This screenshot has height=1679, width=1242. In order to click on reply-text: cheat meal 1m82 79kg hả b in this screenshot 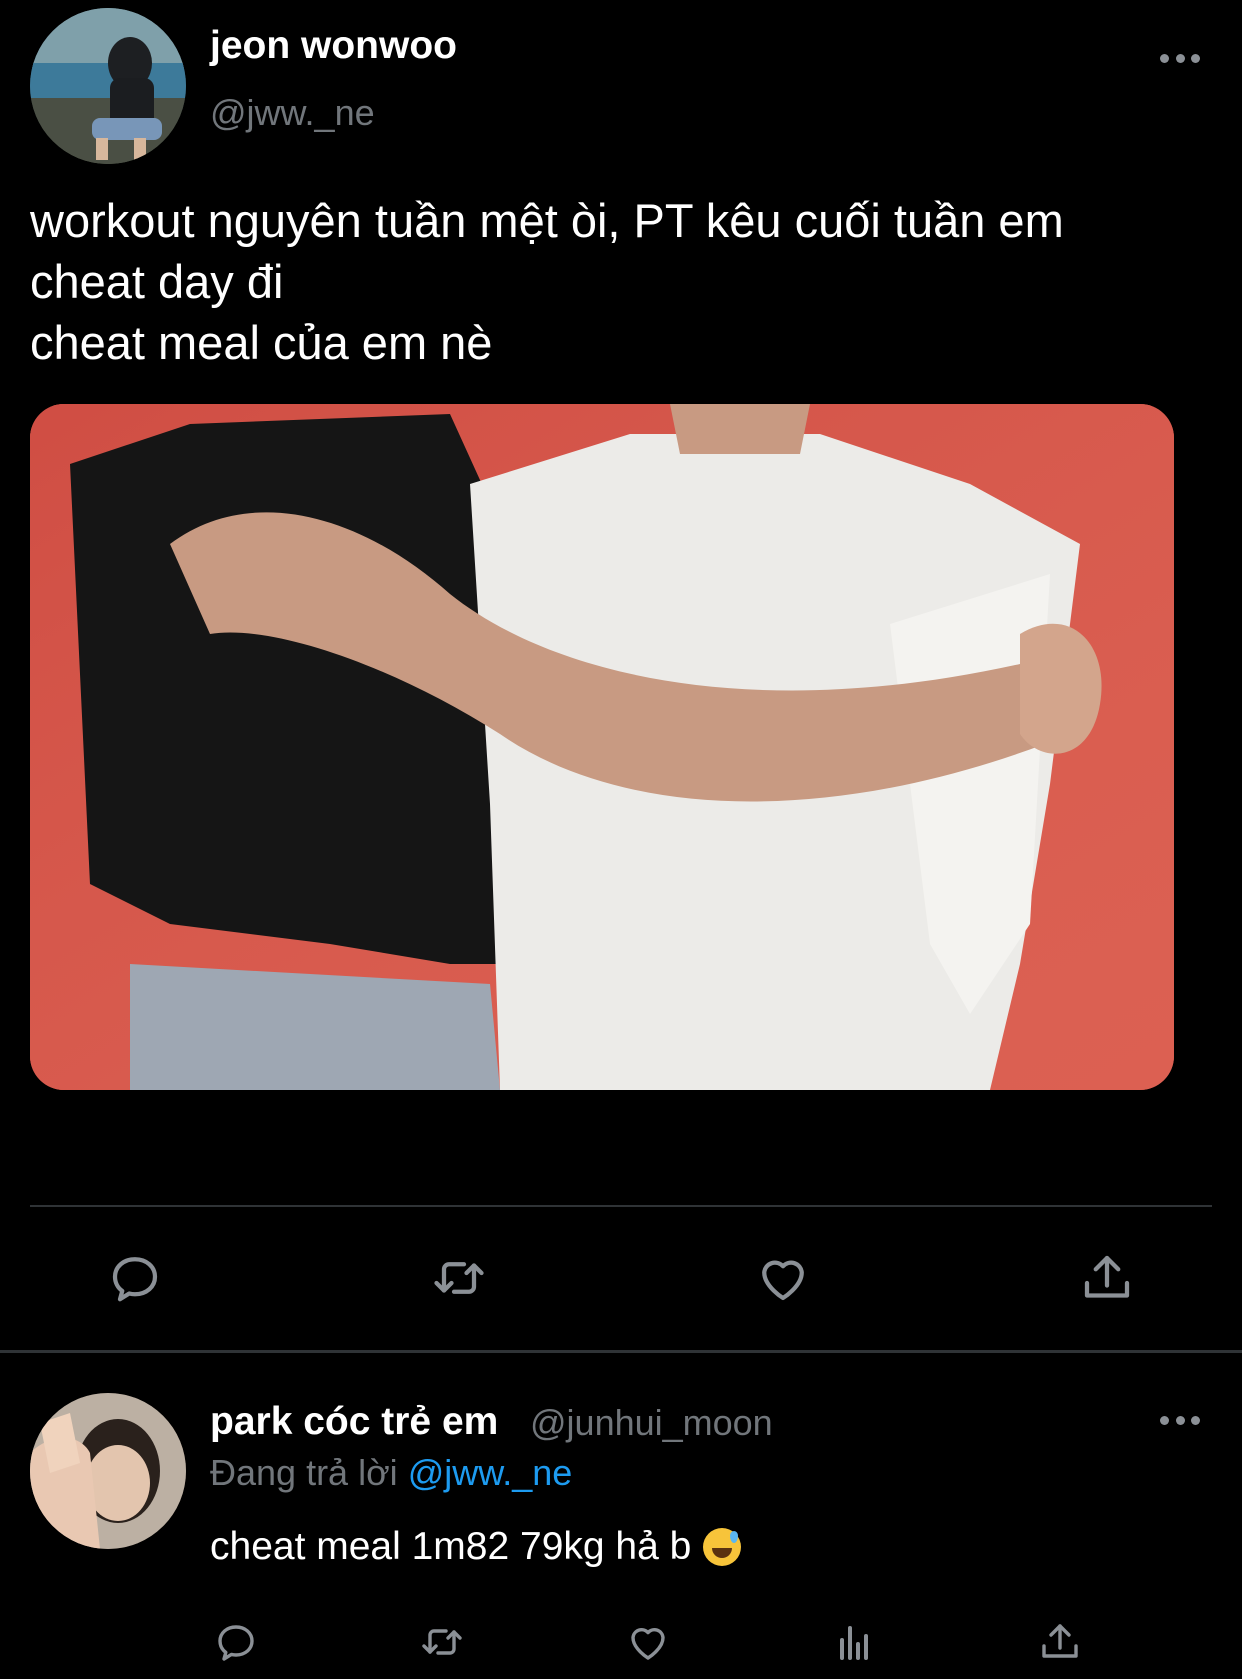, I will do `click(451, 1546)`.